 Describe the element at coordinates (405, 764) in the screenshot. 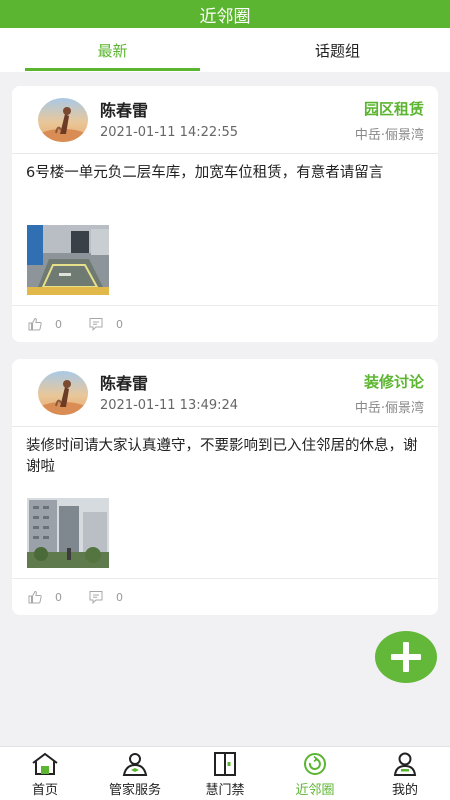

I see `profile-icon` at that location.